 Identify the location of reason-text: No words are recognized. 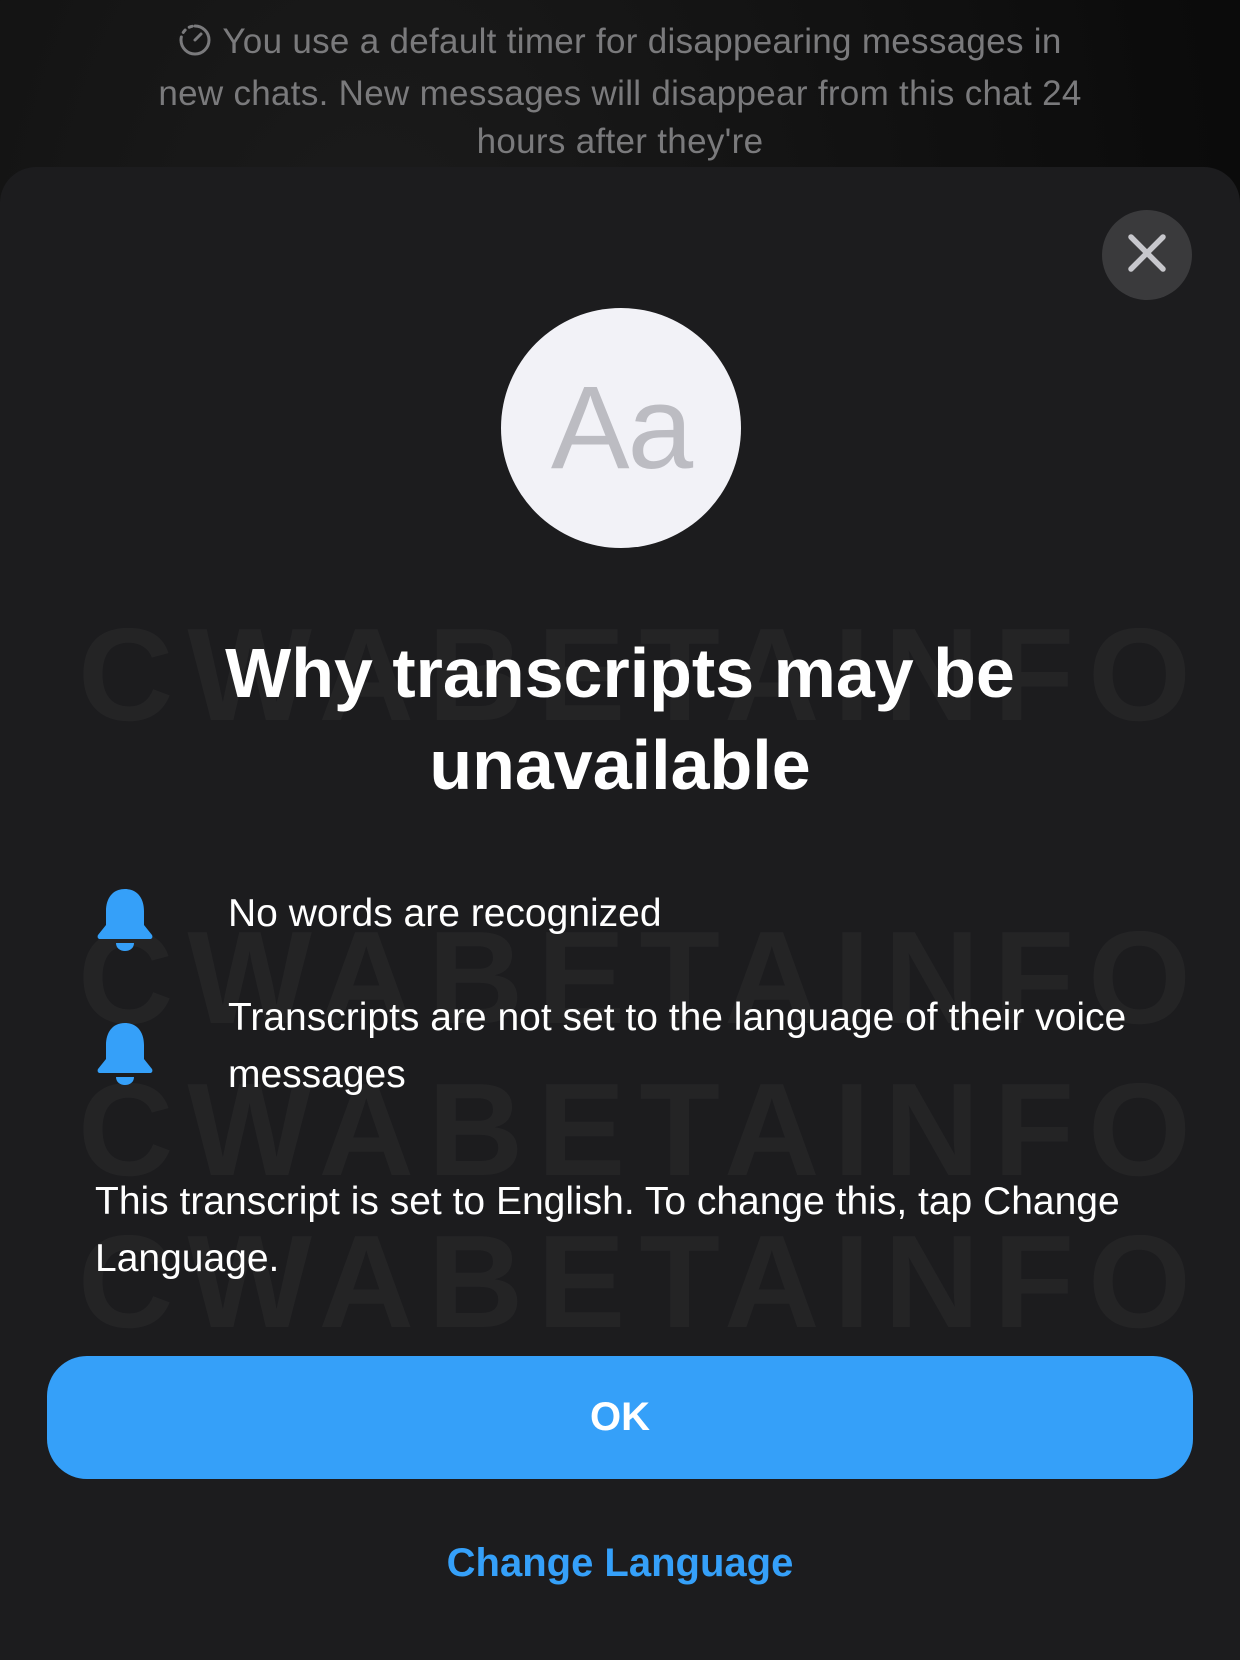
(445, 913).